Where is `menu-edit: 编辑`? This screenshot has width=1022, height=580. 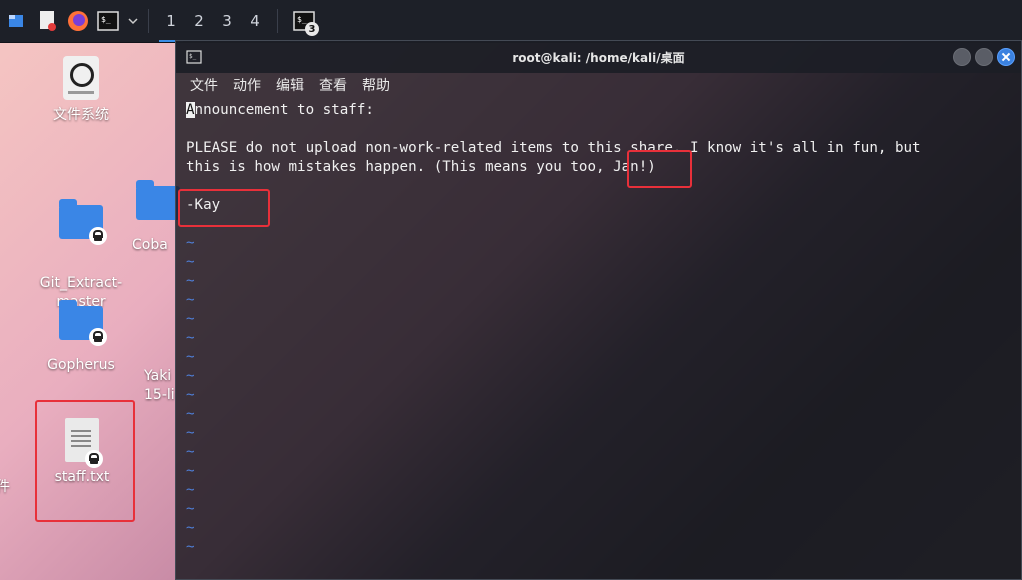
menu-edit: 编辑 is located at coordinates (290, 85).